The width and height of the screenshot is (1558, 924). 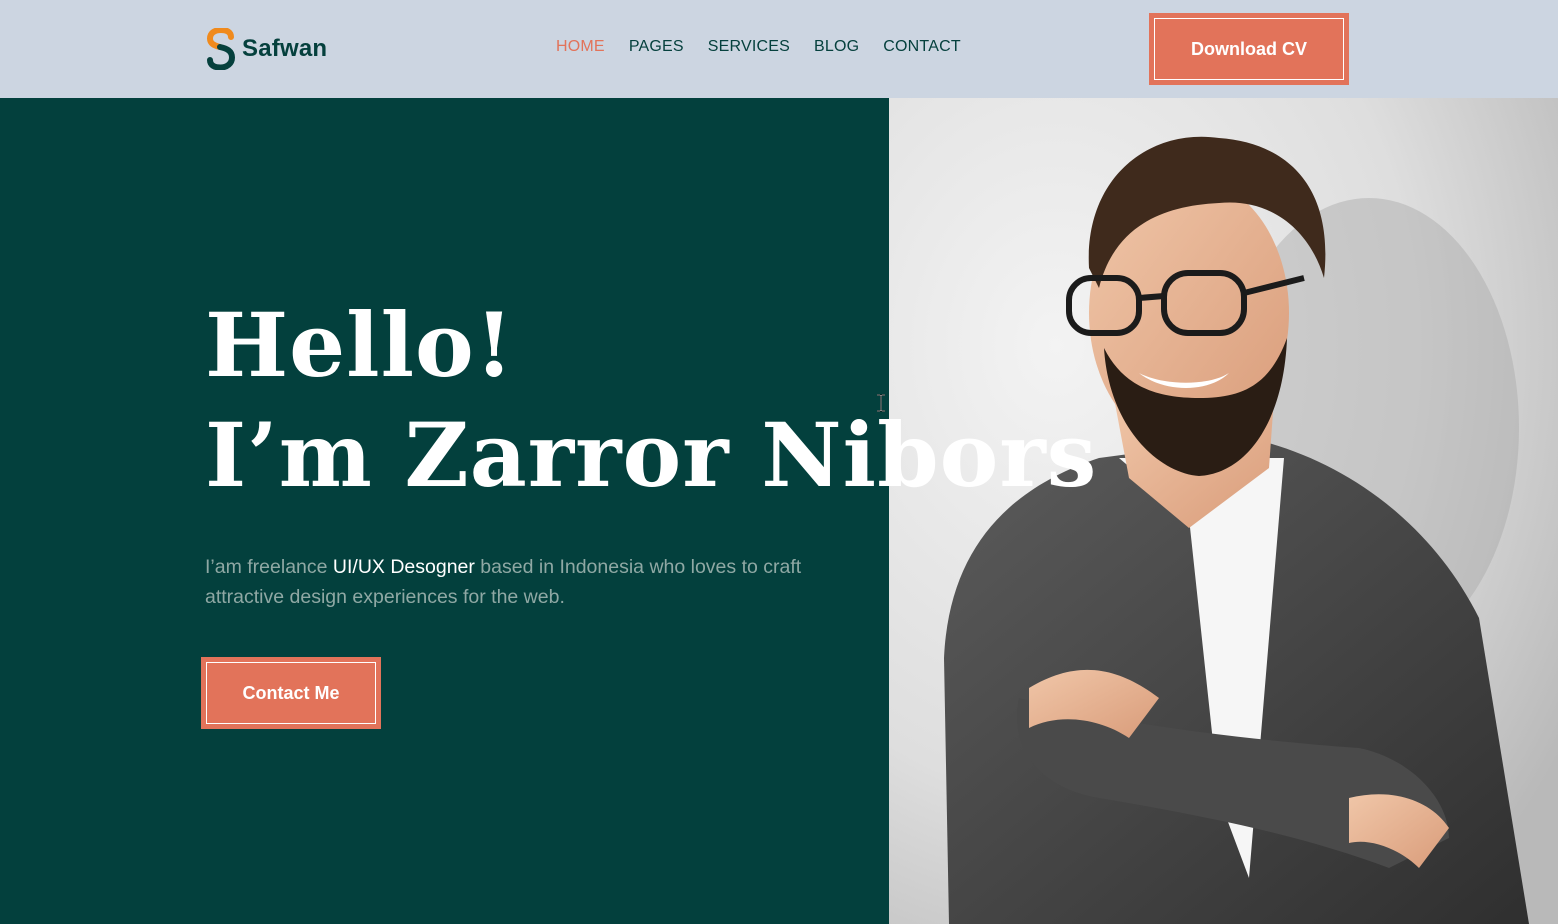 I want to click on text-cursor-icon, so click(x=881, y=403).